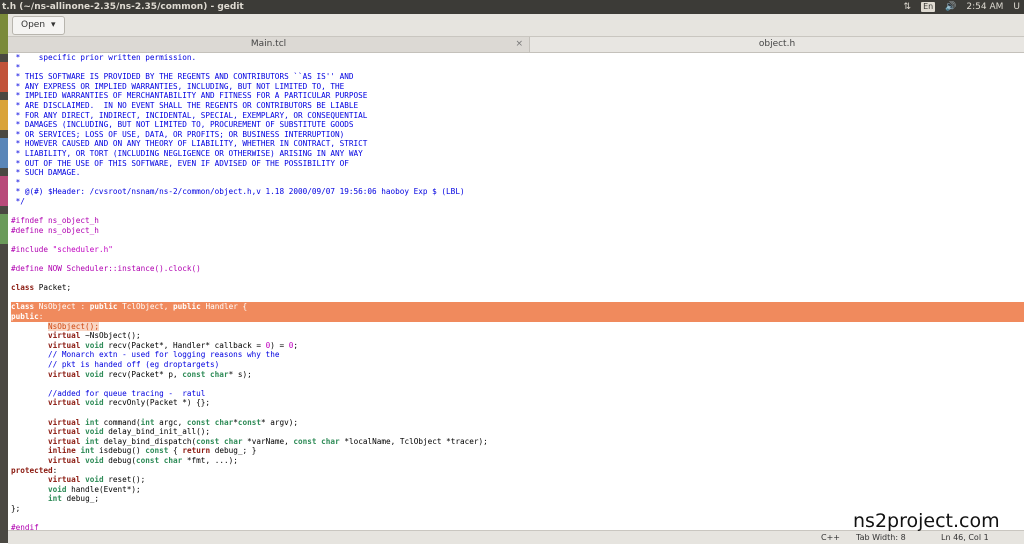  Describe the element at coordinates (268, 441) in the screenshot. I see `code-token: *varName,` at that location.